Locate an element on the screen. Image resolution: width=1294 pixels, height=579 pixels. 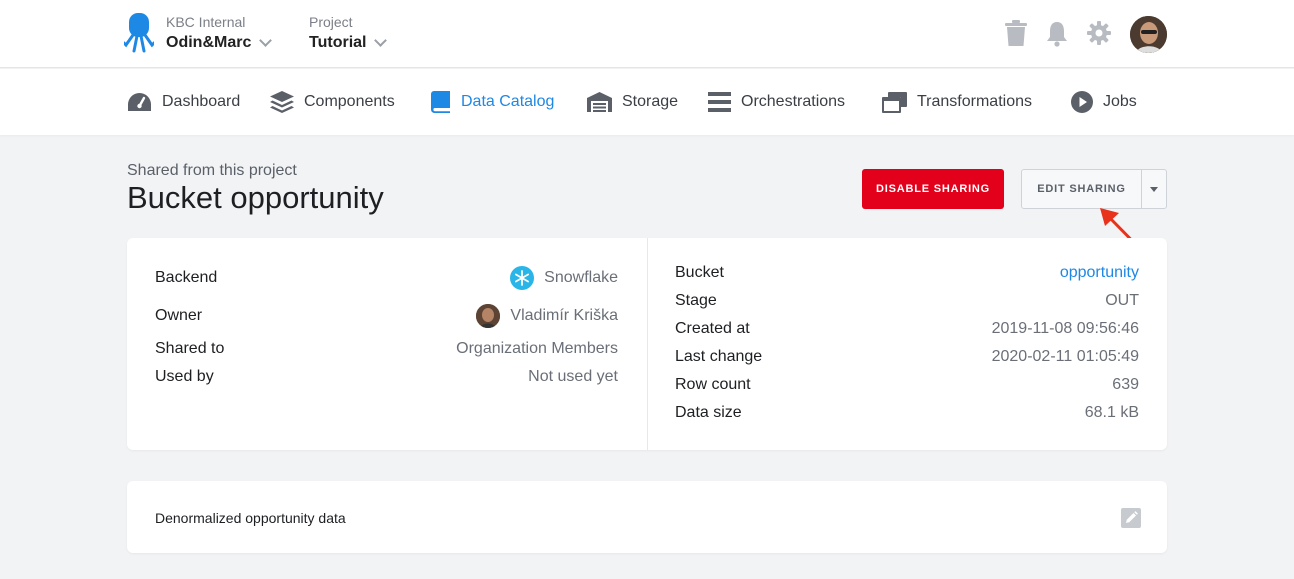
organization-name: Odin&Marc is located at coordinates (209, 42).